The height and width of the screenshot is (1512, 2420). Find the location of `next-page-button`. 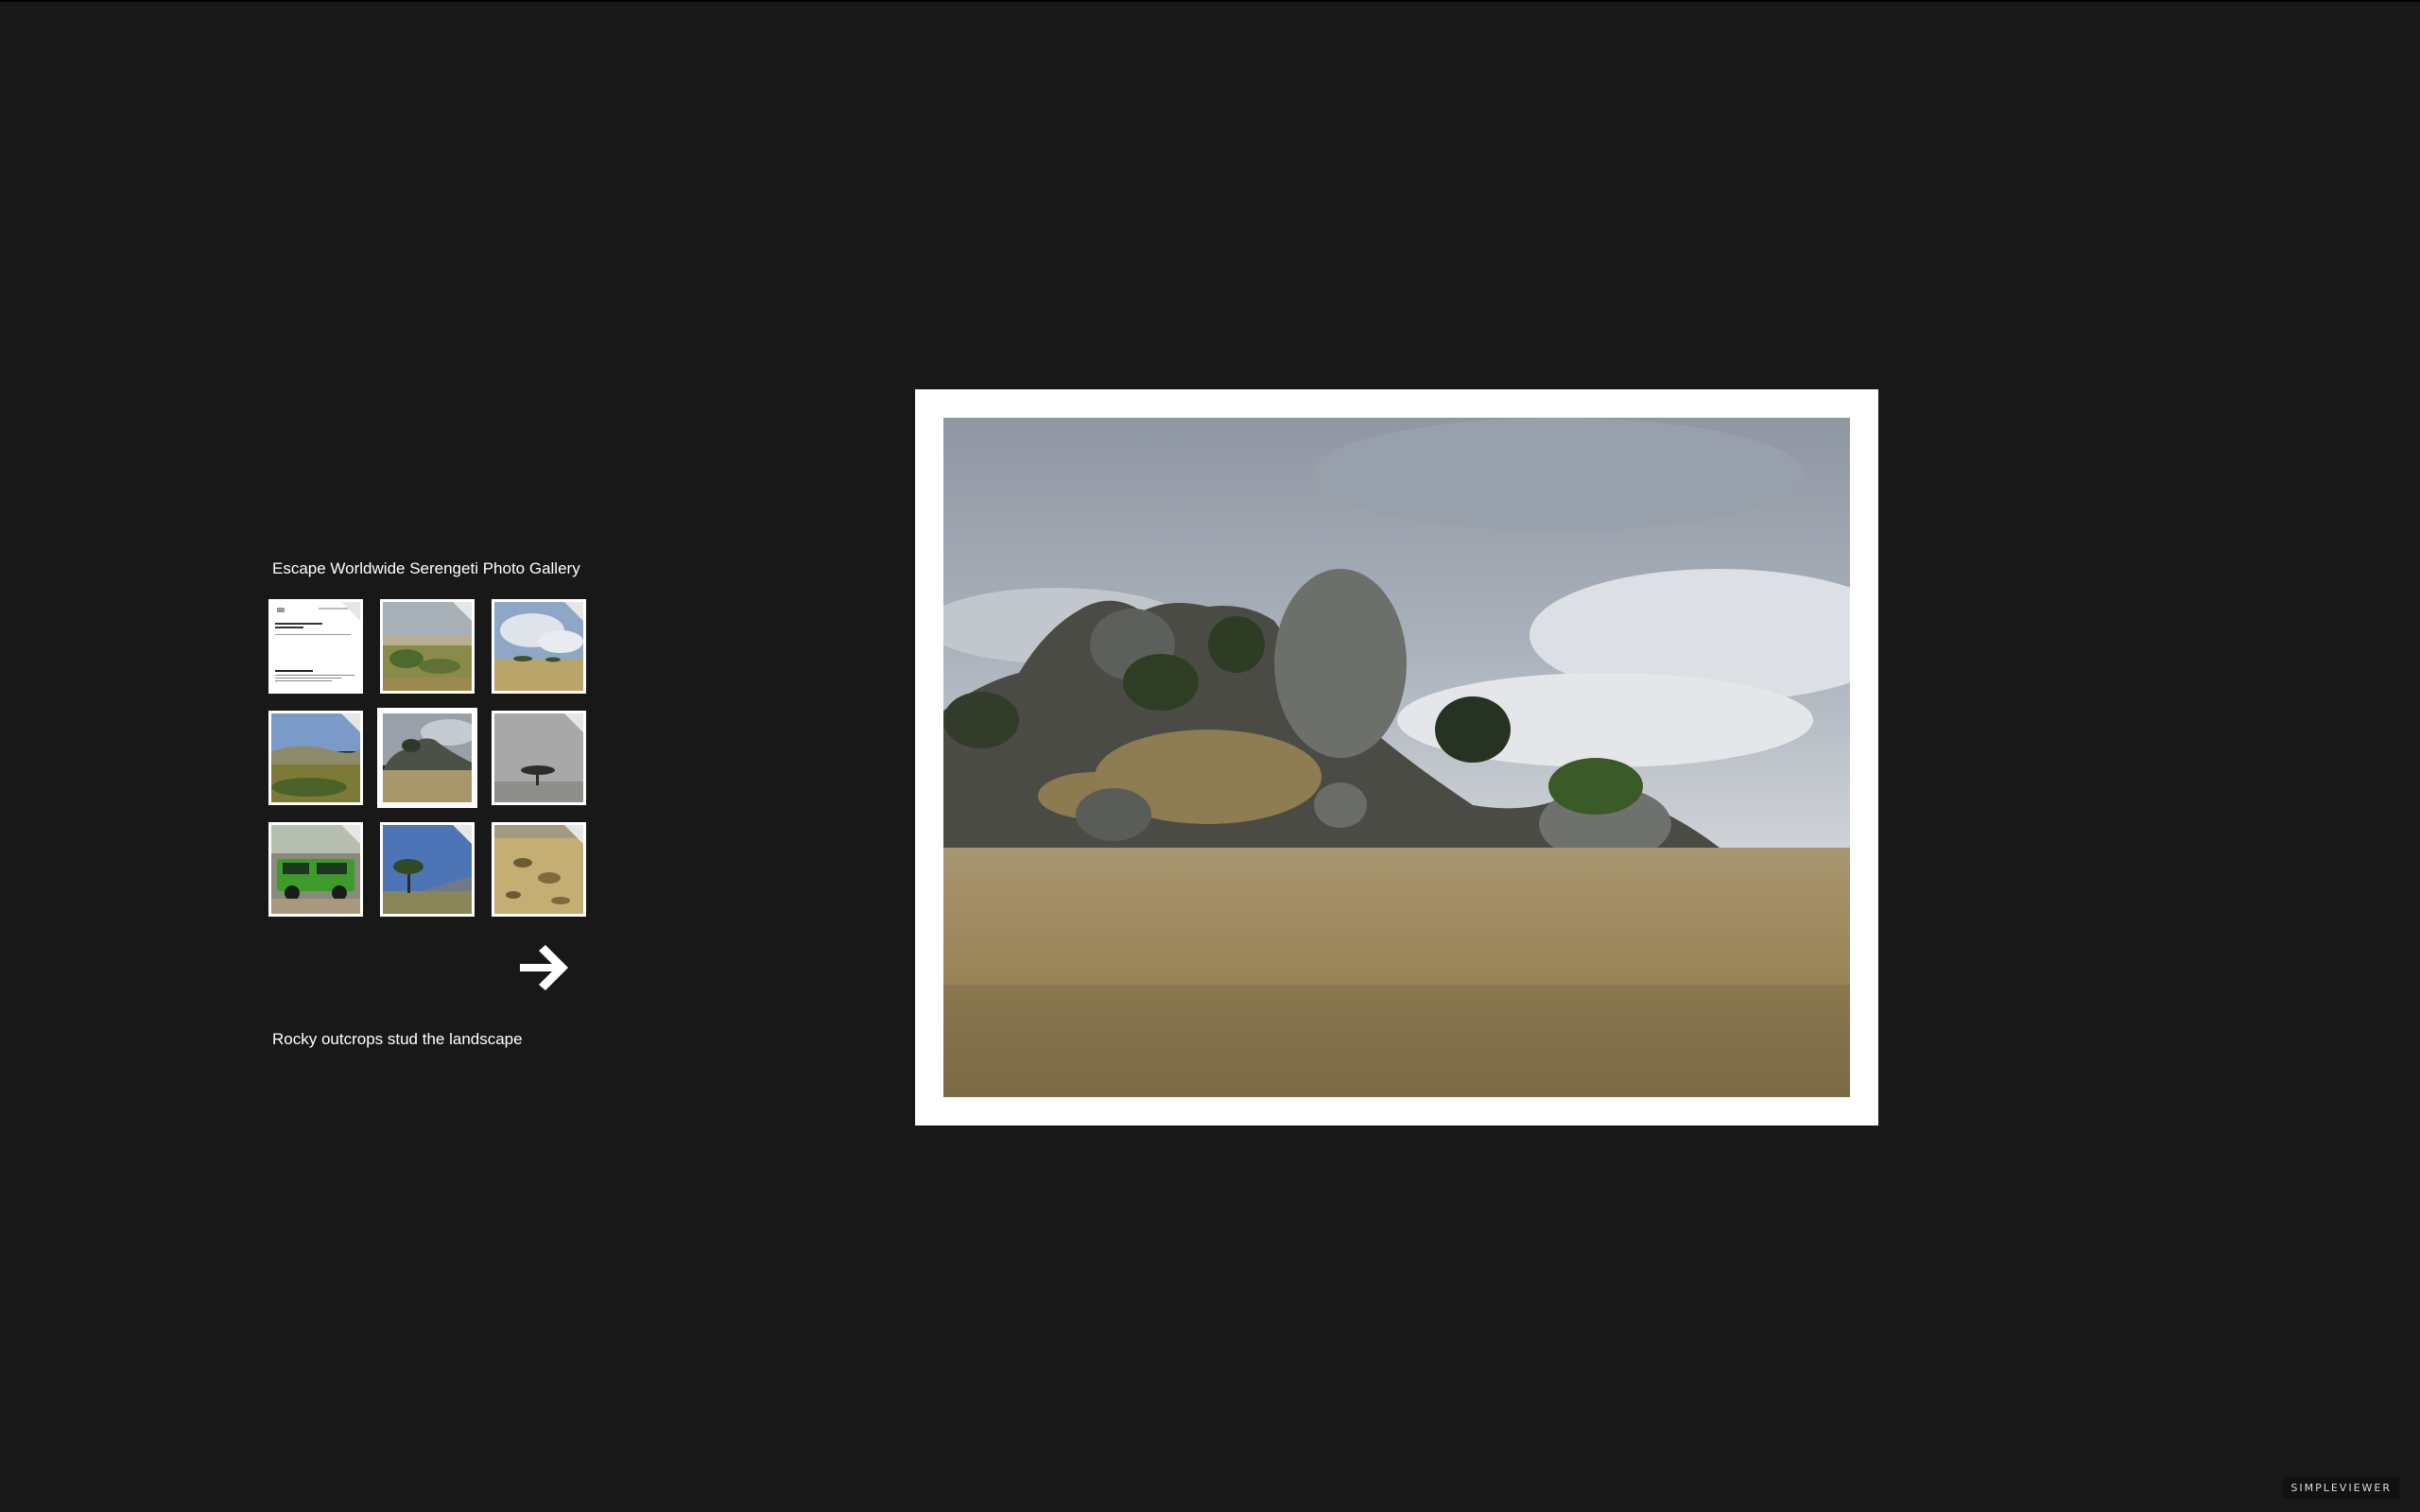

next-page-button is located at coordinates (543, 967).